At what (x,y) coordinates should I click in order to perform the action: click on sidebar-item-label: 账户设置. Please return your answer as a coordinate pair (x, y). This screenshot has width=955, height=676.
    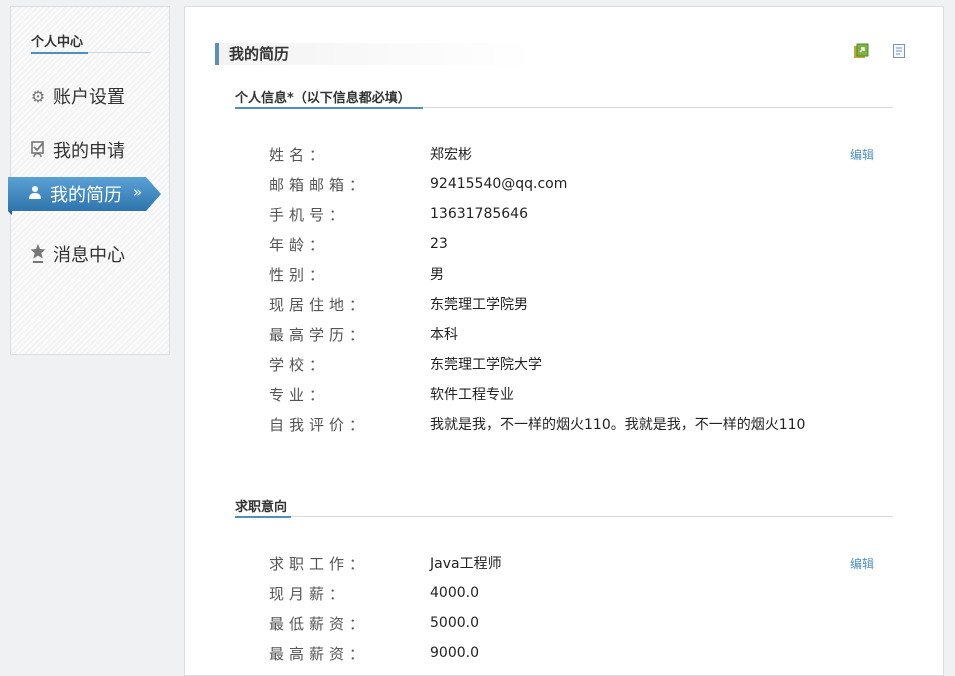
    Looking at the image, I should click on (89, 97).